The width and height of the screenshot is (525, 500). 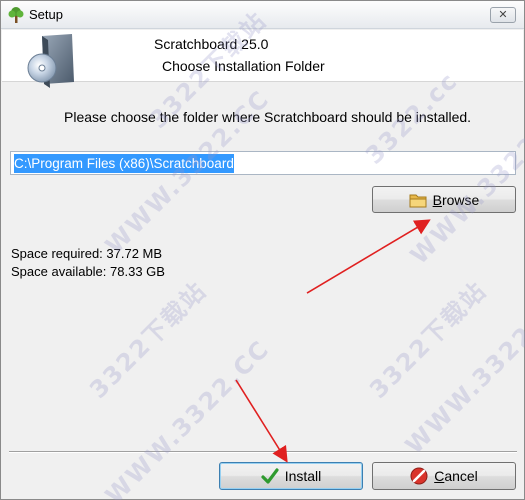 I want to click on footer-divider, so click(x=263, y=452).